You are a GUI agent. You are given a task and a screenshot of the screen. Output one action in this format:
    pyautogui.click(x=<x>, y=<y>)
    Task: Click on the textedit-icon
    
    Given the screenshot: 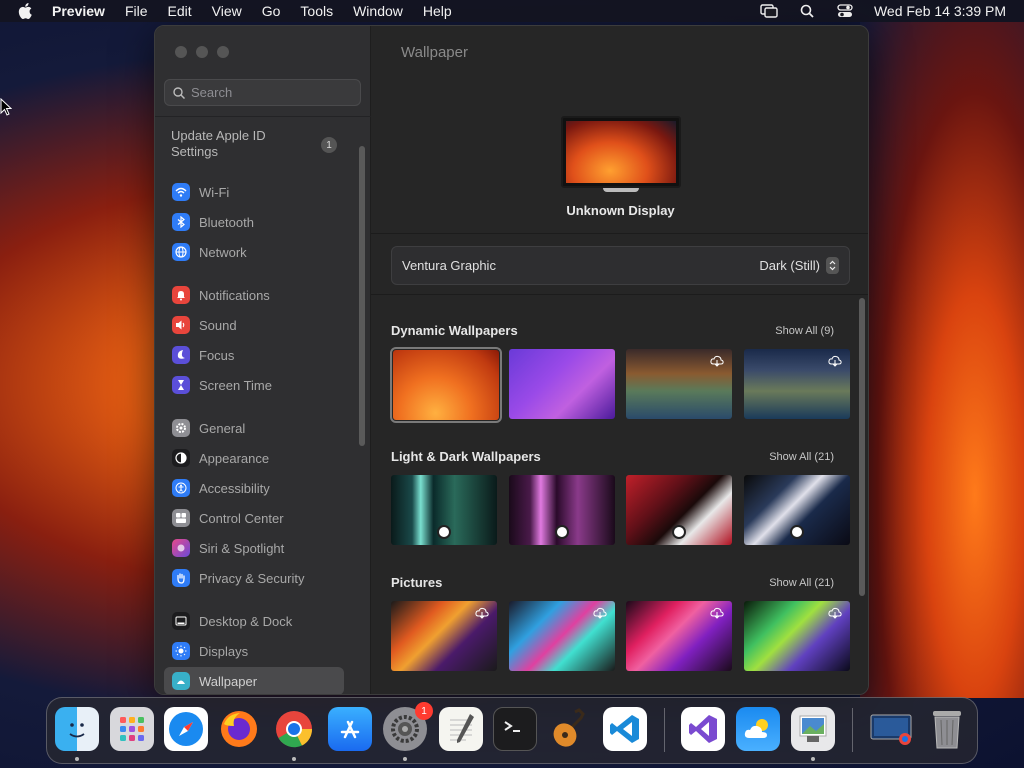 What is the action you would take?
    pyautogui.click(x=461, y=729)
    